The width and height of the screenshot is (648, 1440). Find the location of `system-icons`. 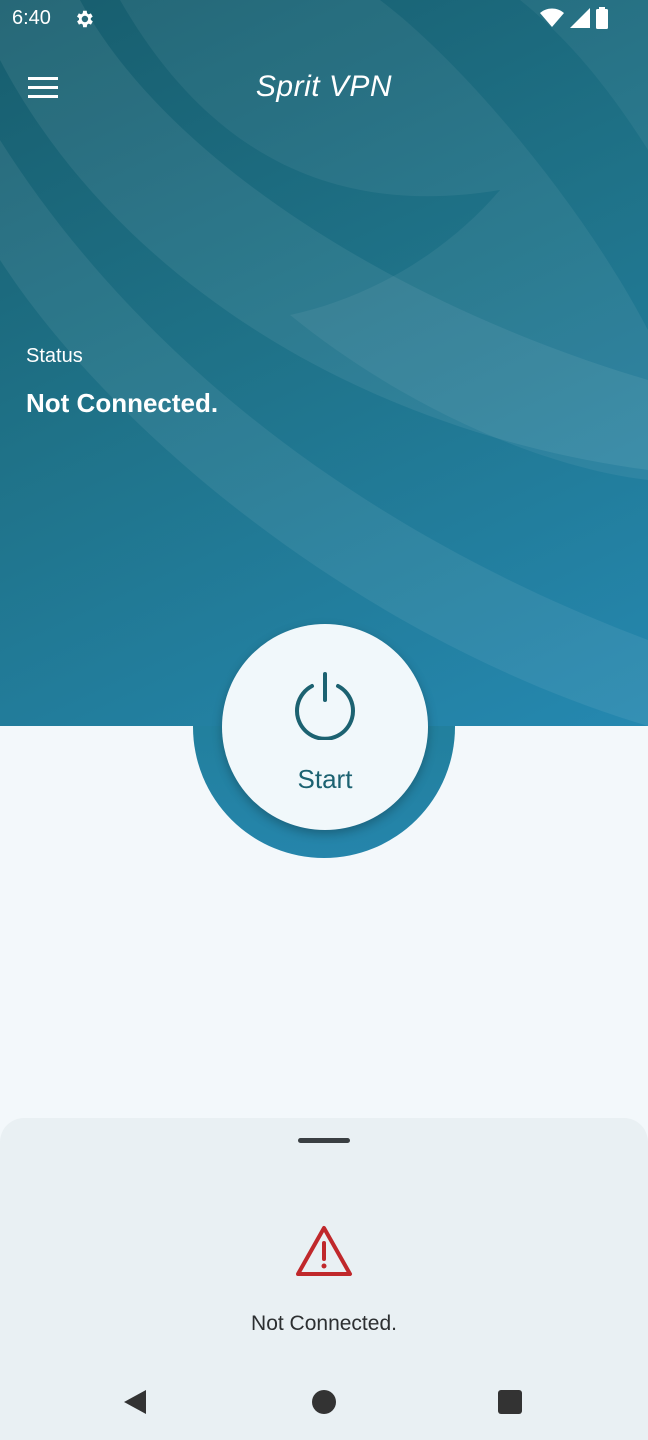

system-icons is located at coordinates (574, 20).